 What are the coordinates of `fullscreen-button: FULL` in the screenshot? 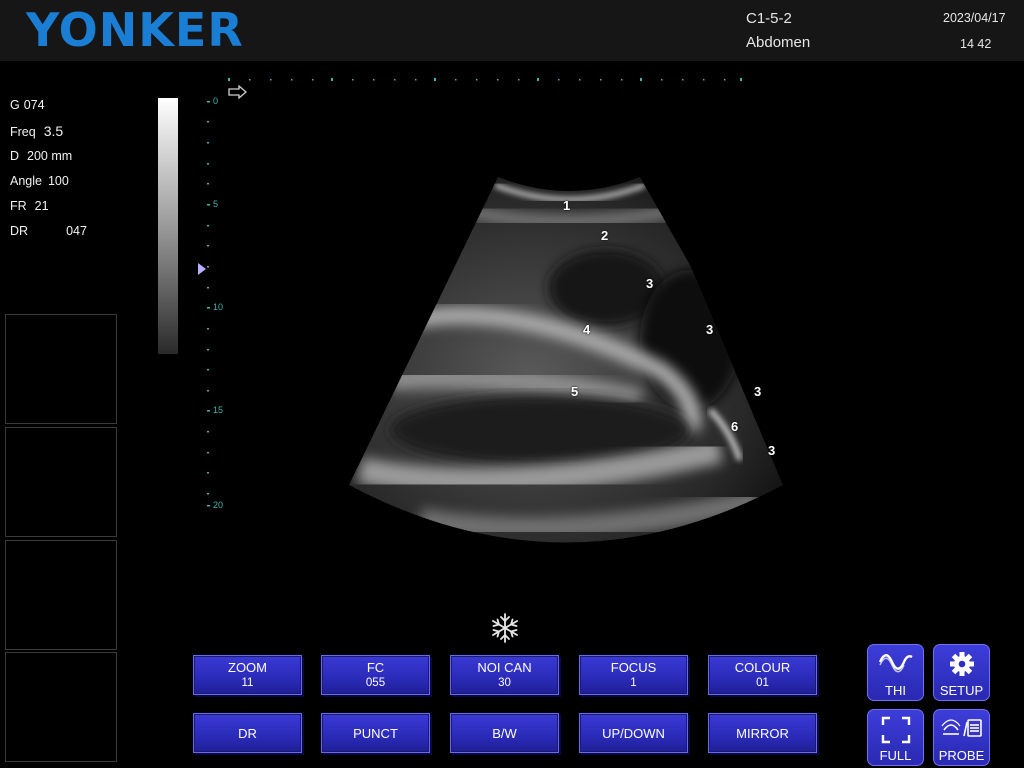 It's located at (895, 737).